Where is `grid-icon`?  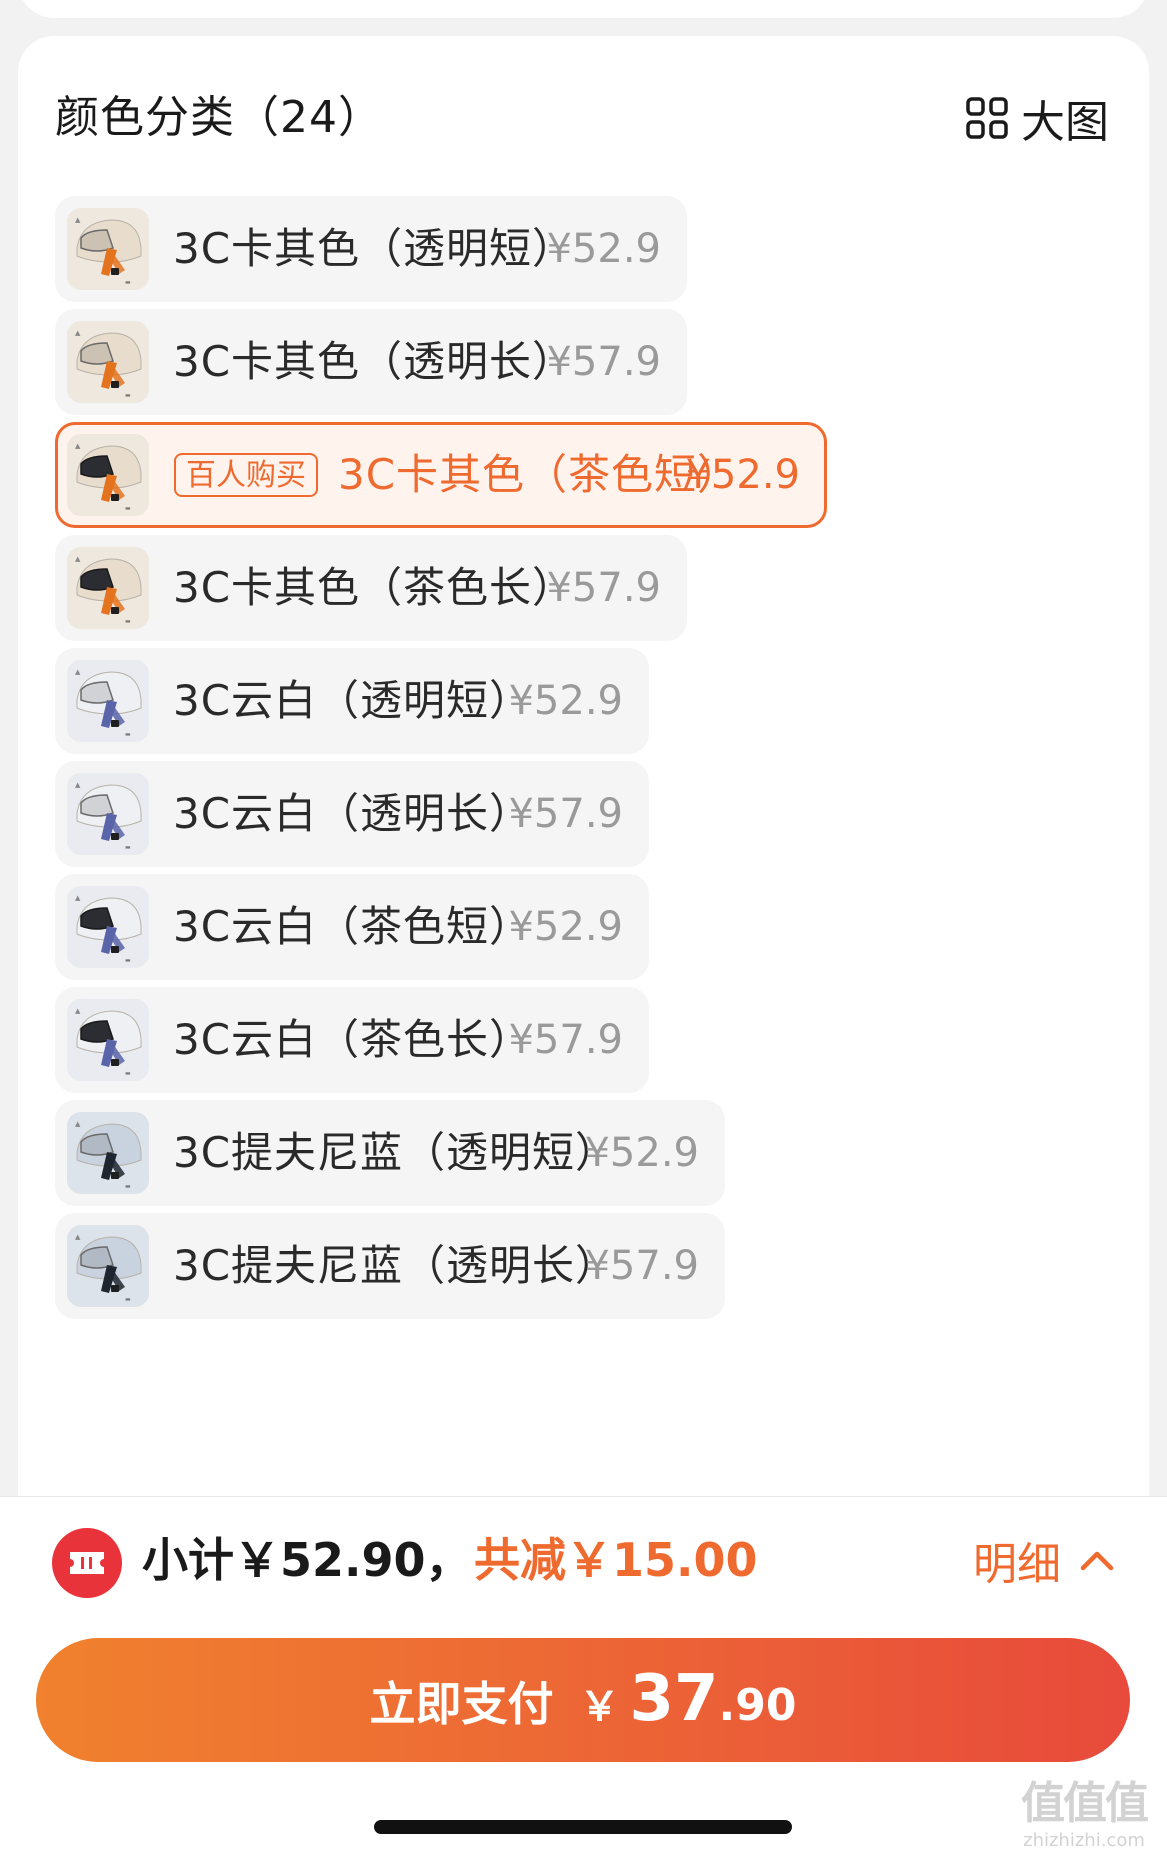
grid-icon is located at coordinates (987, 118).